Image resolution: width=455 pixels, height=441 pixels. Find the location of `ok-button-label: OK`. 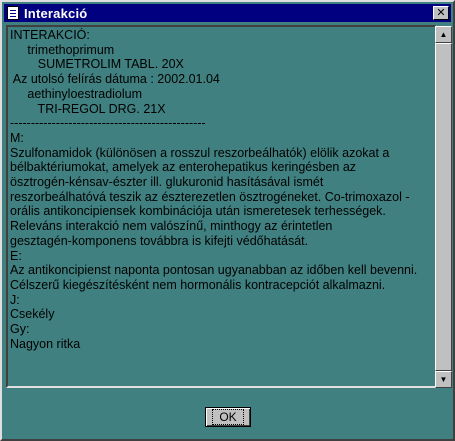

ok-button-label: OK is located at coordinates (228, 417).